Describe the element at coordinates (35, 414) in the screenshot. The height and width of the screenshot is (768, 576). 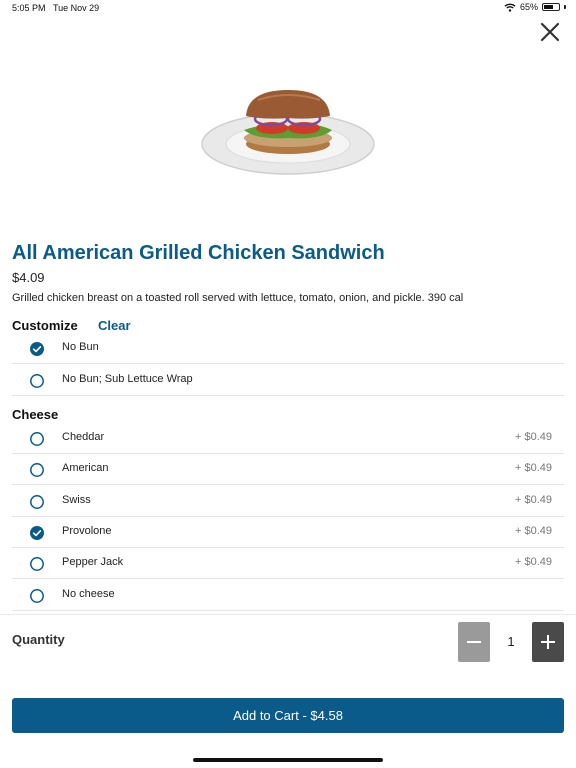
I see `cheese-heading: Cheese` at that location.